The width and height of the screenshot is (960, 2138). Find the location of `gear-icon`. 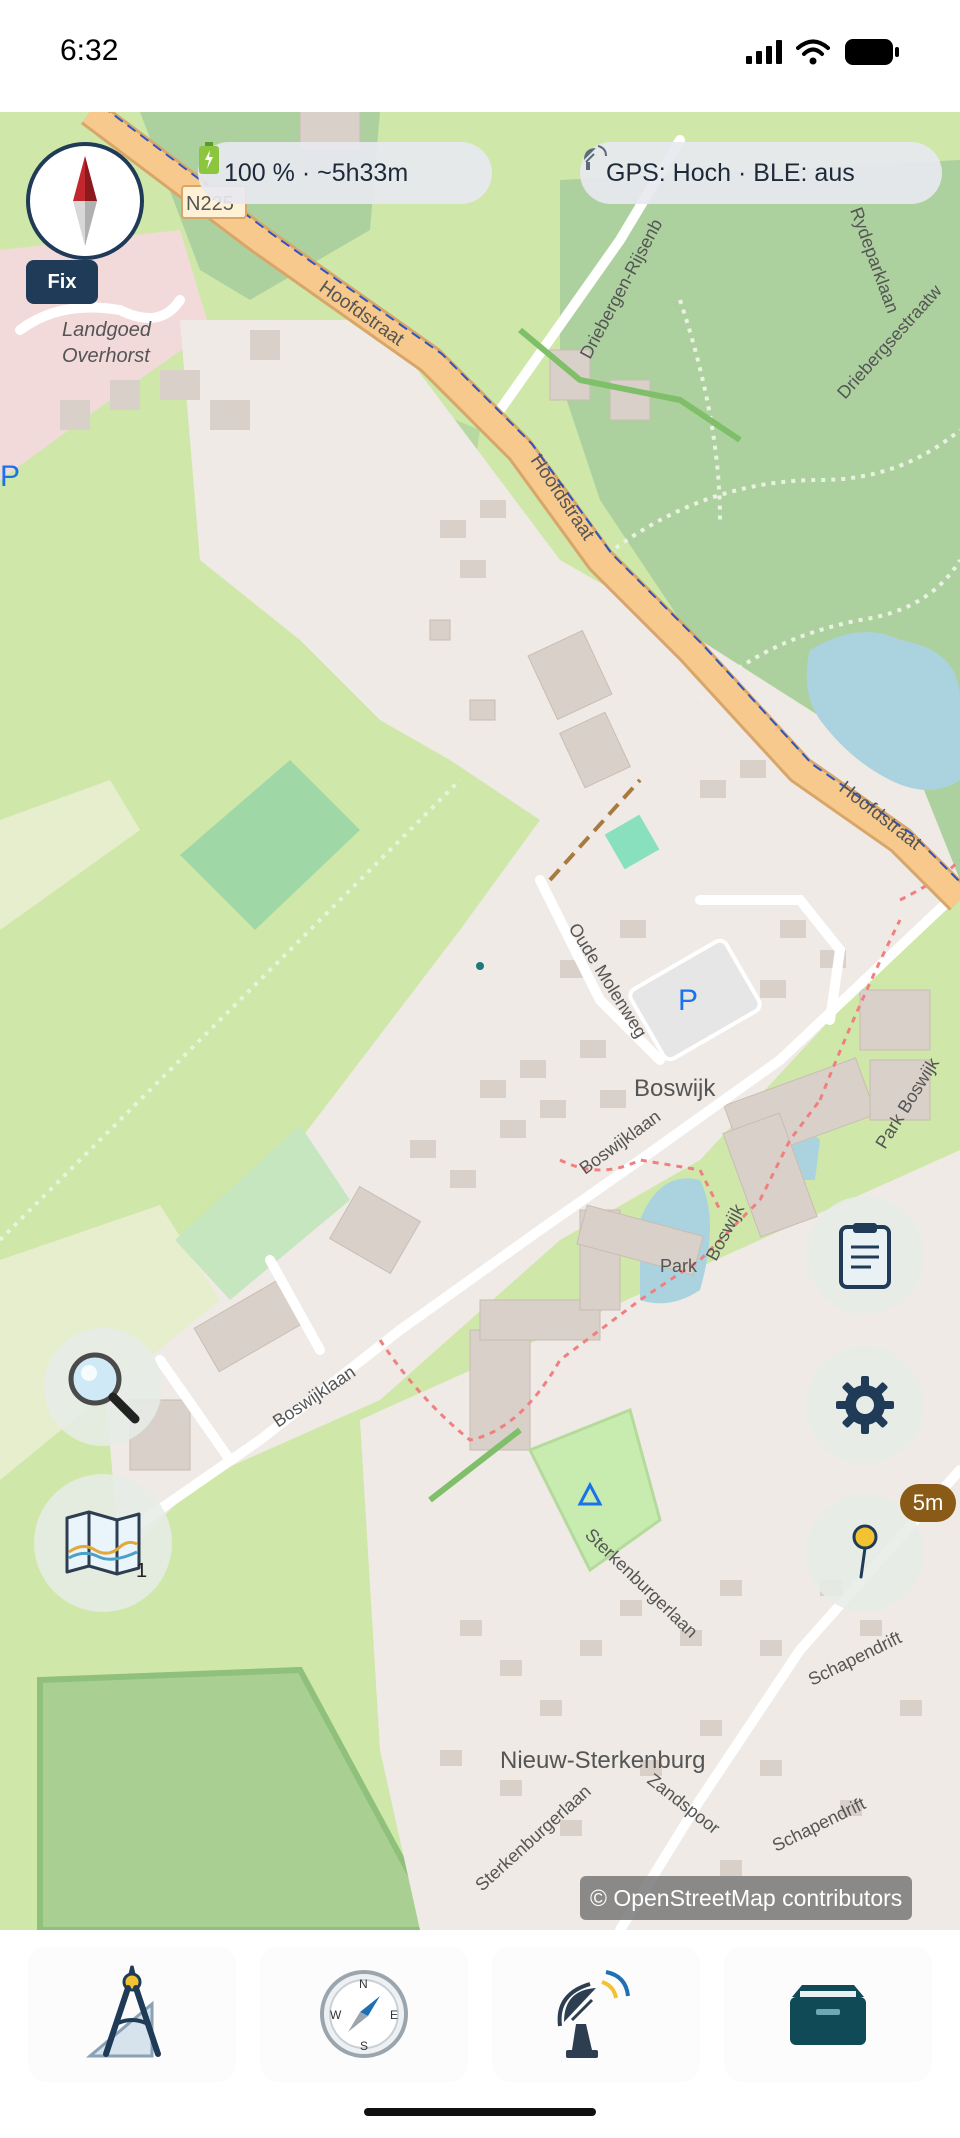

gear-icon is located at coordinates (865, 1405).